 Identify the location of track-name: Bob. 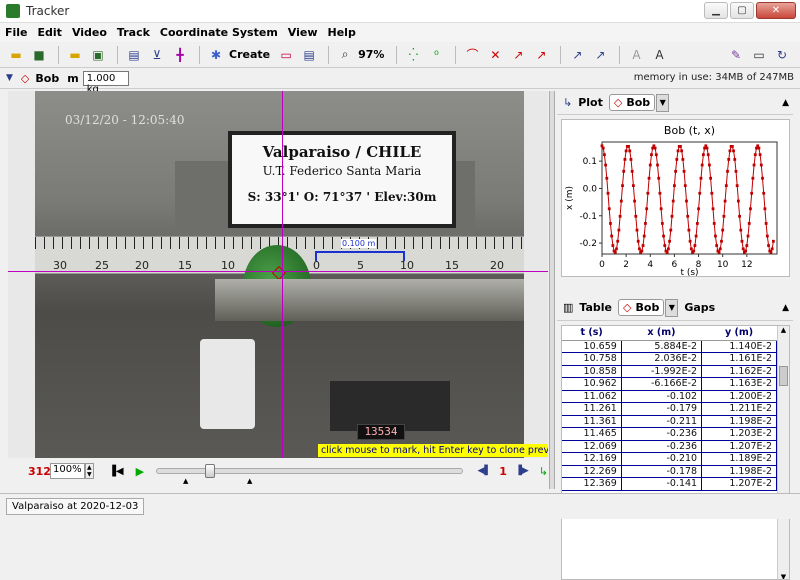
(47, 78).